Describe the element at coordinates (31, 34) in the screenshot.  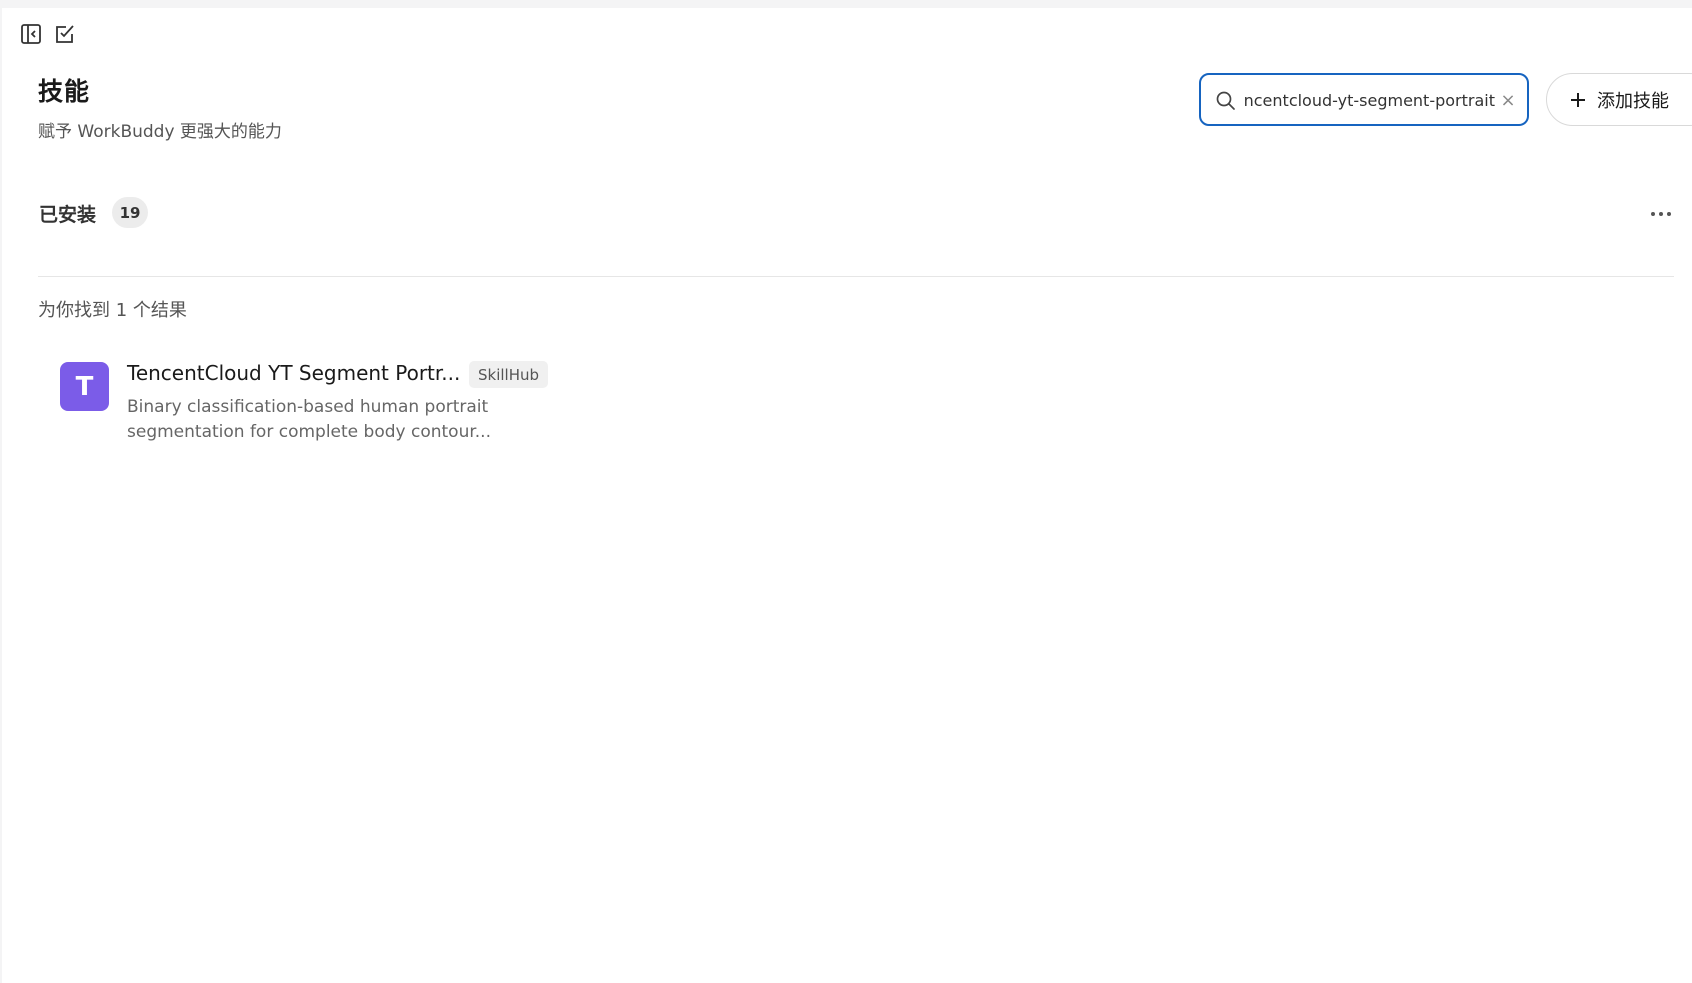
I see `sidebar-collapse-icon` at that location.